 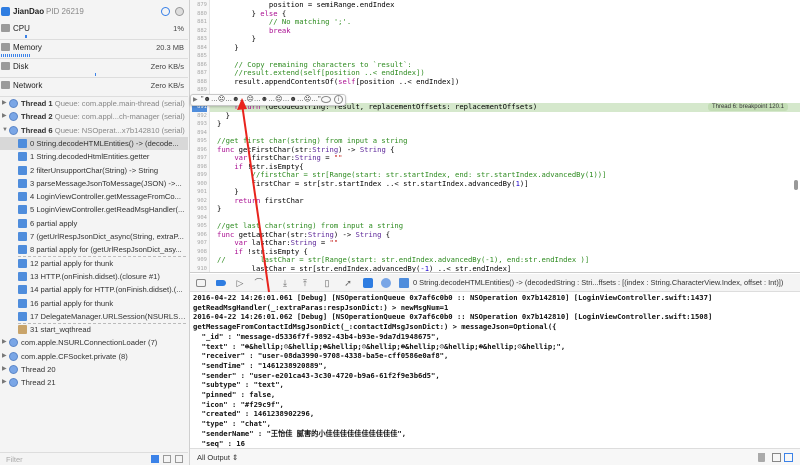 What do you see at coordinates (199, 218) in the screenshot?
I see `line-number: 904` at bounding box center [199, 218].